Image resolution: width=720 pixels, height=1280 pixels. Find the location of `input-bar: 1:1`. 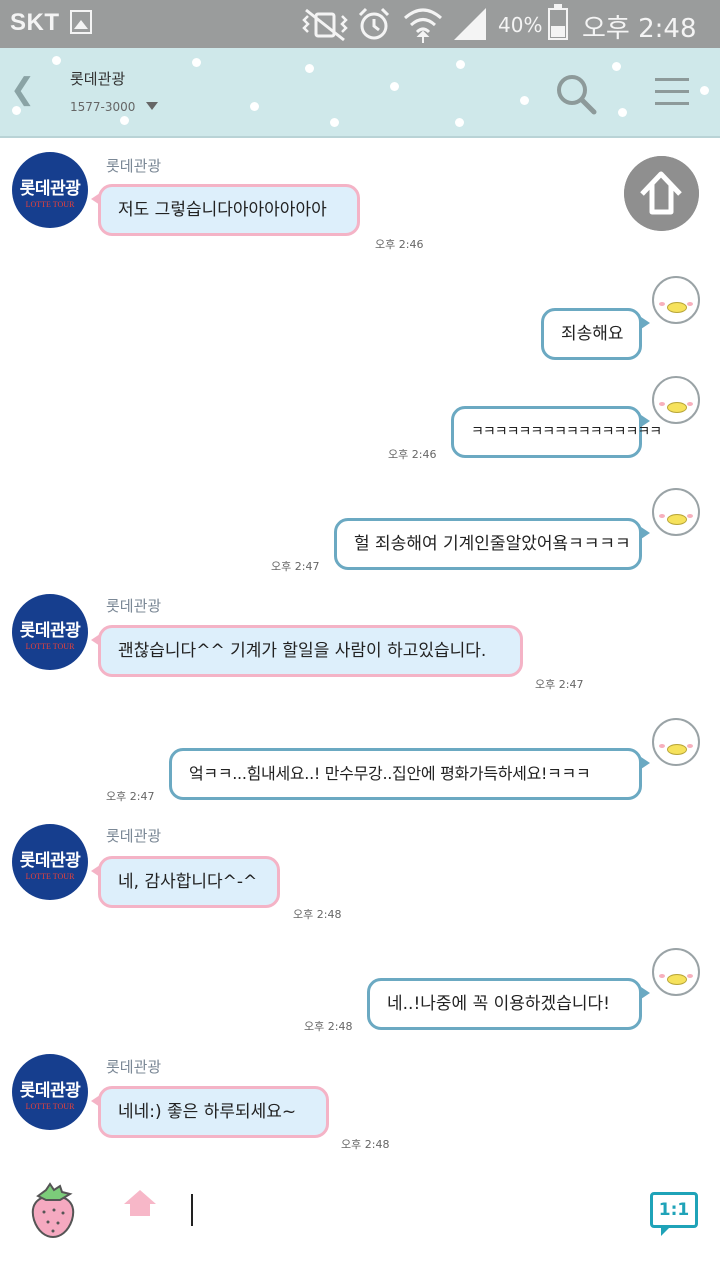

input-bar: 1:1 is located at coordinates (360, 1224).